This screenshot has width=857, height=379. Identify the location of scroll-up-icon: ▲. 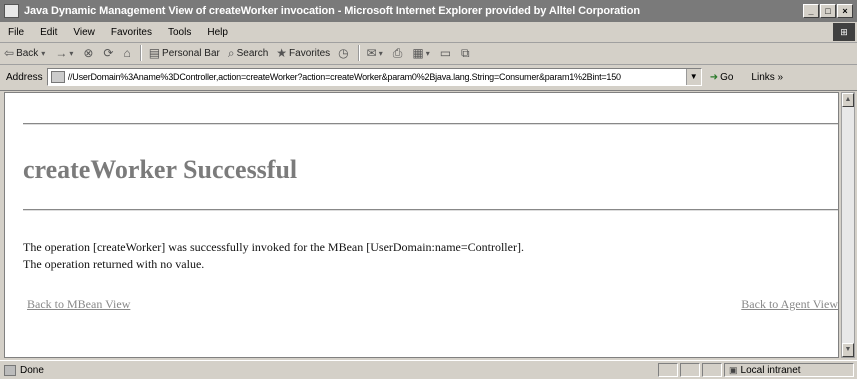
(848, 100).